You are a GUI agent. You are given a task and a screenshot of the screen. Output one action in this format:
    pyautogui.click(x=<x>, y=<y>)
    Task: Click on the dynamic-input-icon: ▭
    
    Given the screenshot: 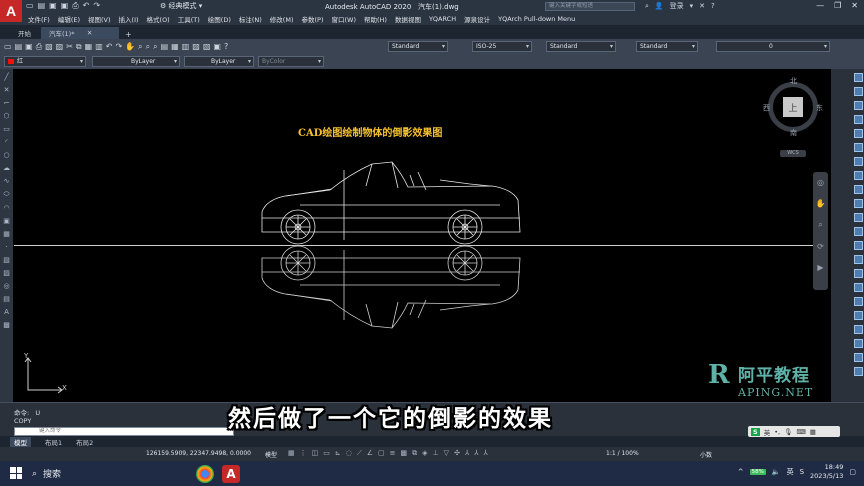 What is the action you would take?
    pyautogui.click(x=326, y=453)
    